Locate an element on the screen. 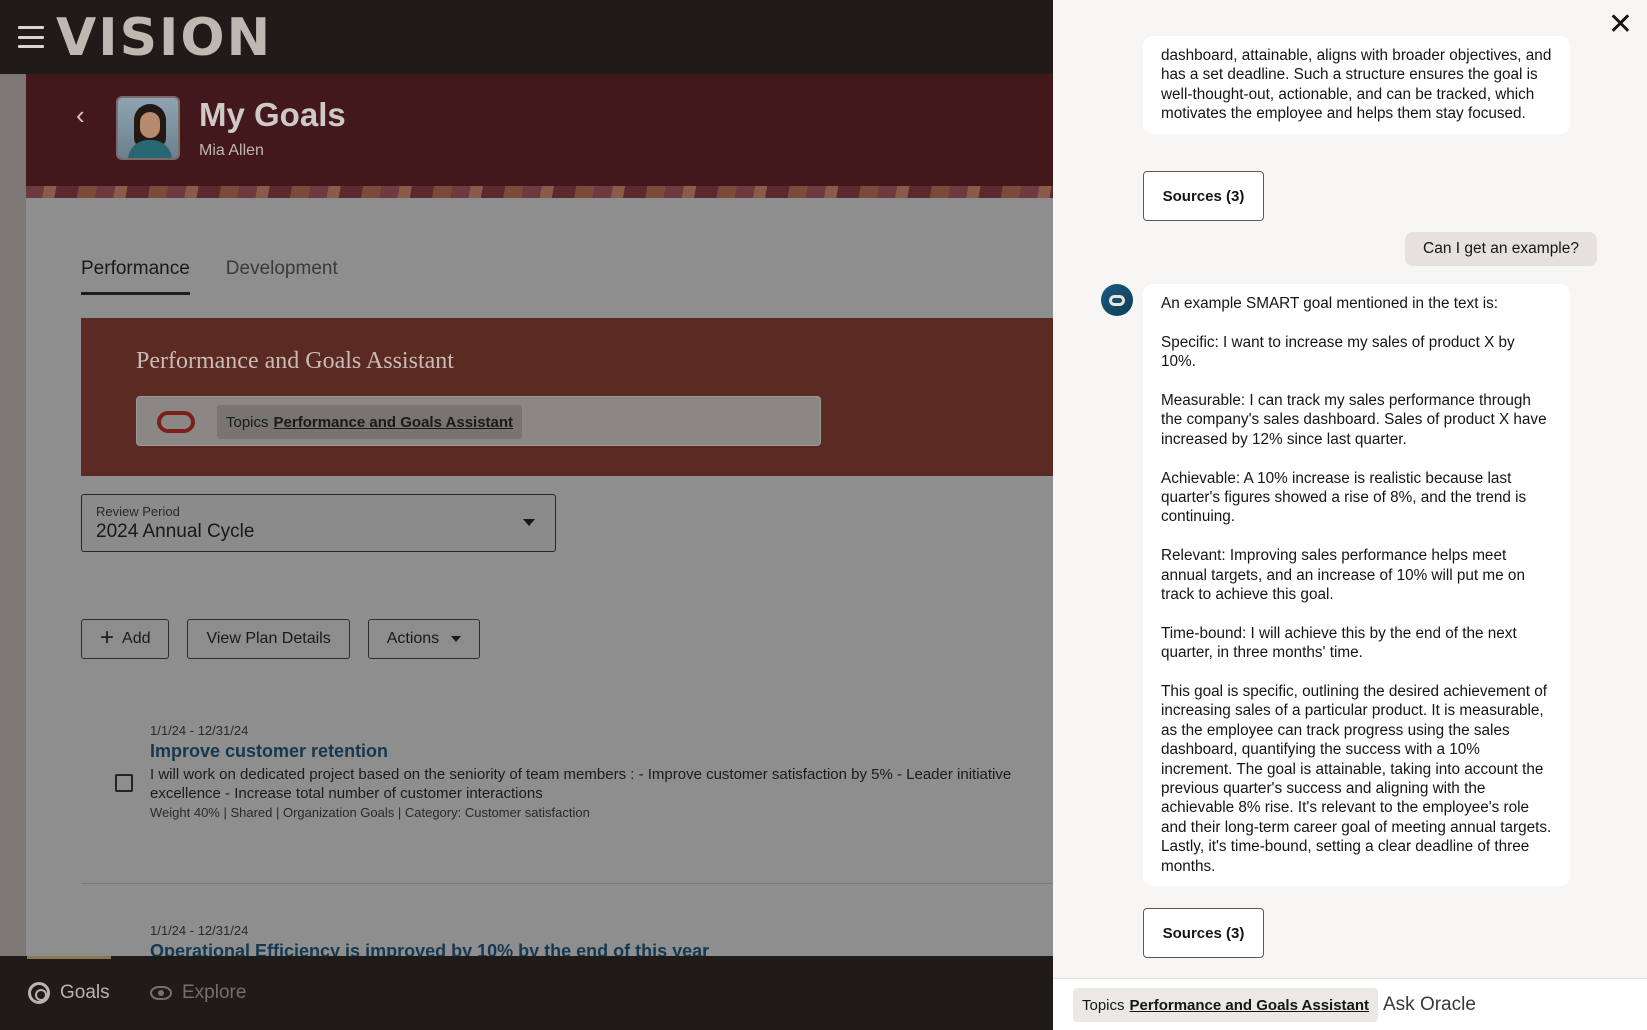 This screenshot has width=1647, height=1030. back-chevron-icon: ‹ is located at coordinates (80, 115).